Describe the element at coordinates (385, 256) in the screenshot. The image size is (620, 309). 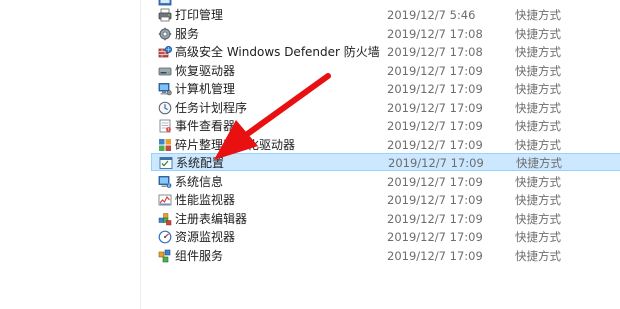
I see `list-item: 组件服务 2019/12/7 17:09 快捷方式` at that location.